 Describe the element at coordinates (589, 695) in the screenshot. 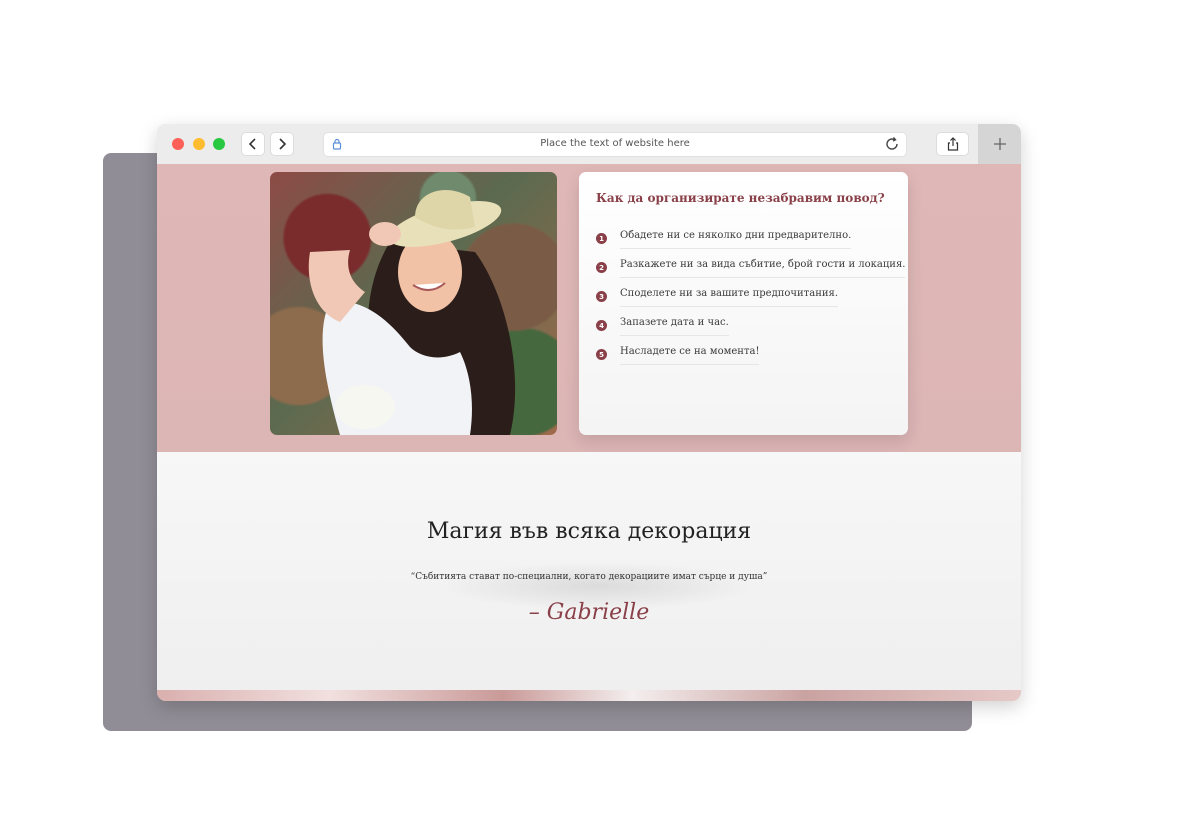

I see `next-section-preview` at that location.